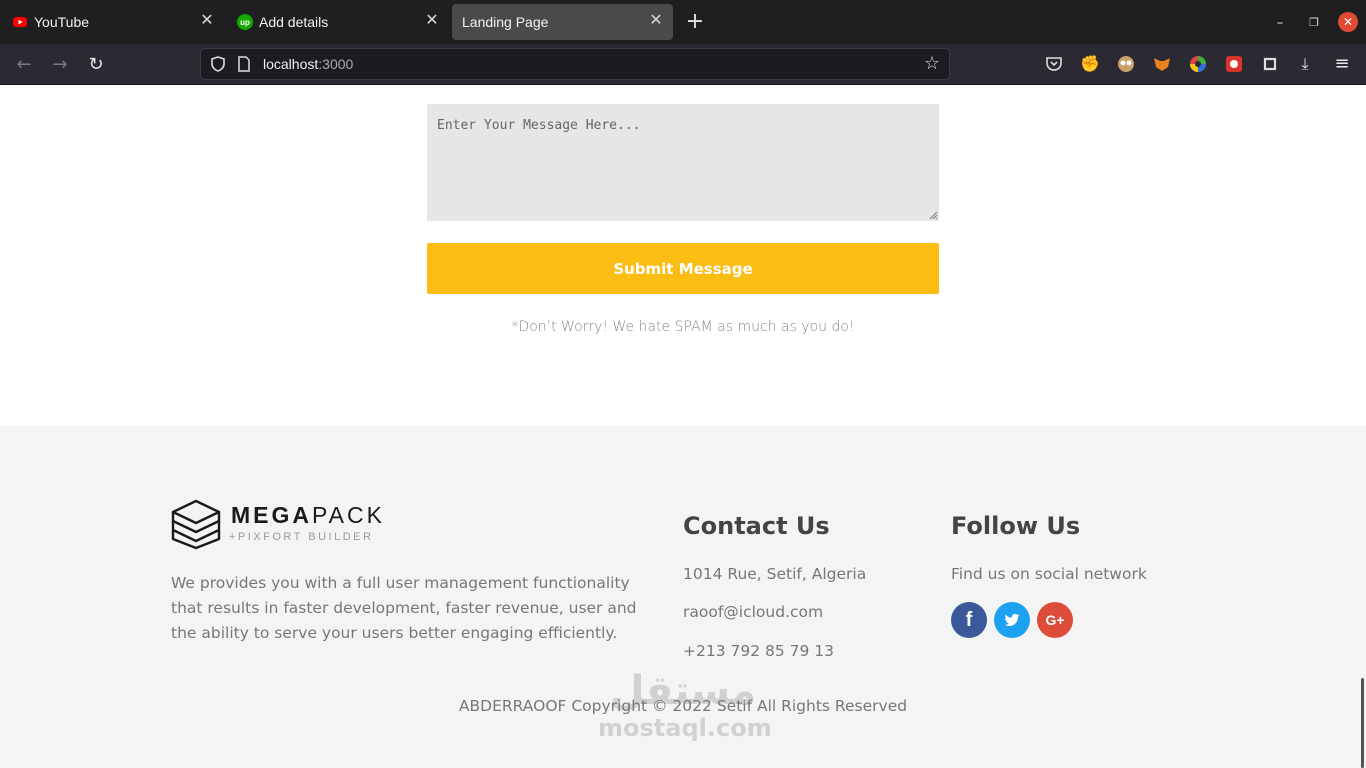  What do you see at coordinates (1280, 23) in the screenshot?
I see `minimize-icon: –` at bounding box center [1280, 23].